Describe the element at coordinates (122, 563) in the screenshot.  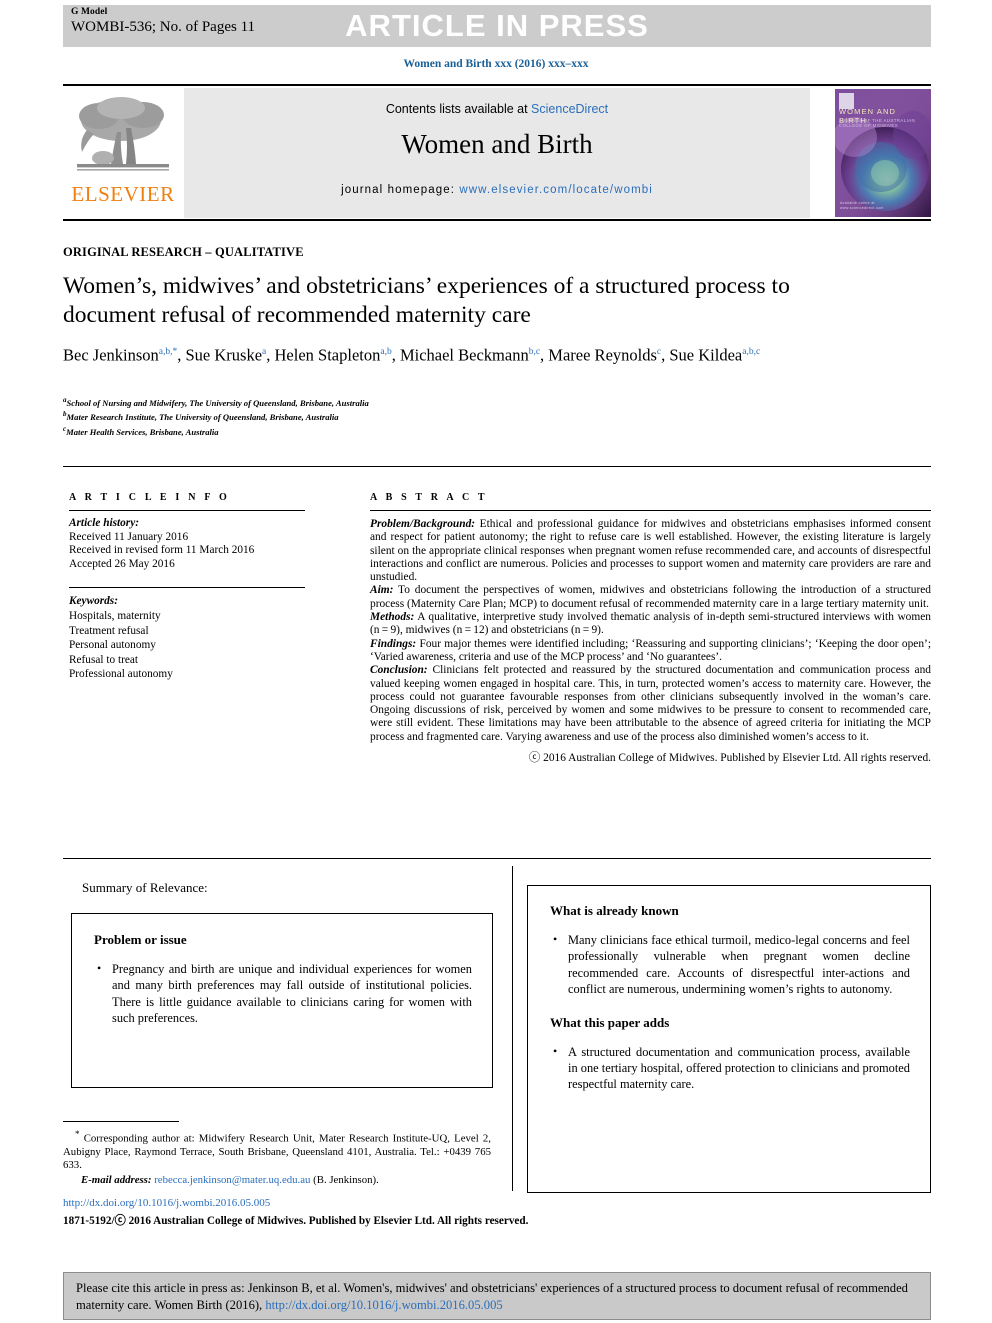
I see `article-history-item: Accepted 26 May 2016` at that location.